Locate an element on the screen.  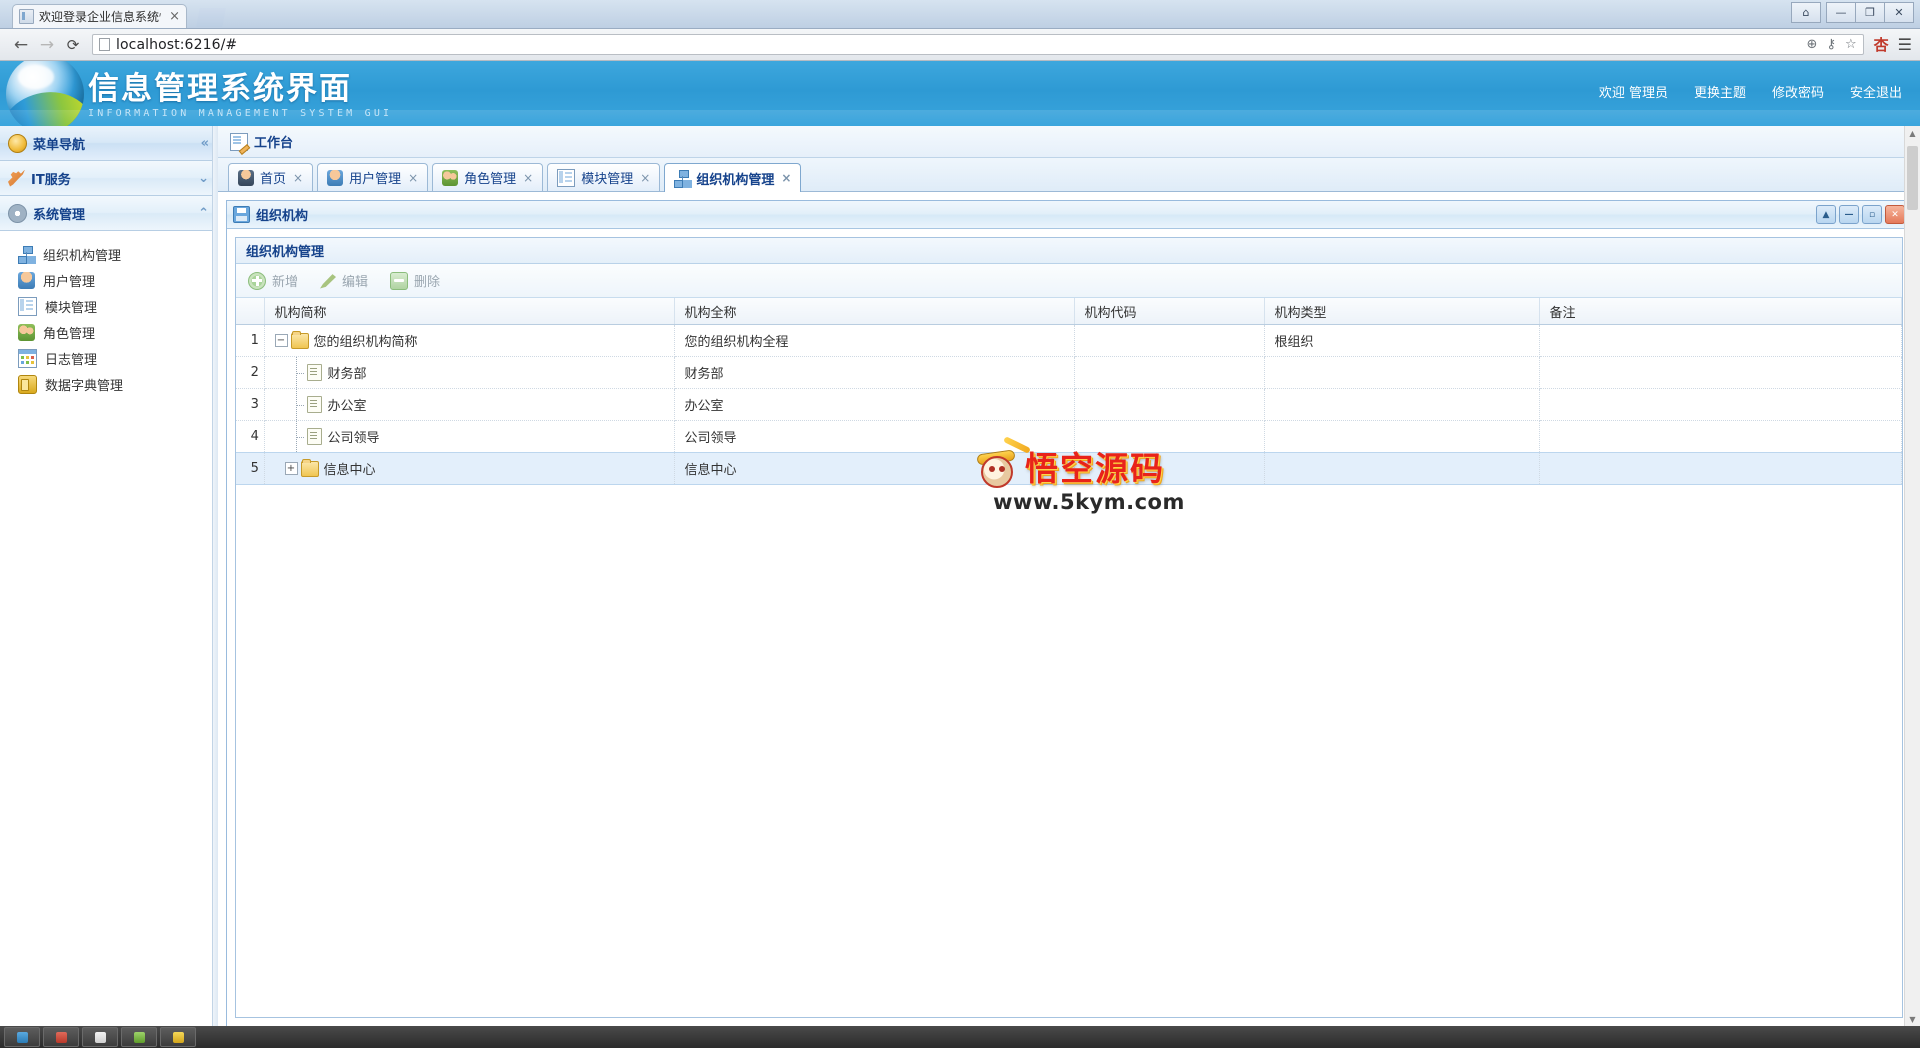
browser-menu-icon: ☰ is located at coordinates (1905, 44).